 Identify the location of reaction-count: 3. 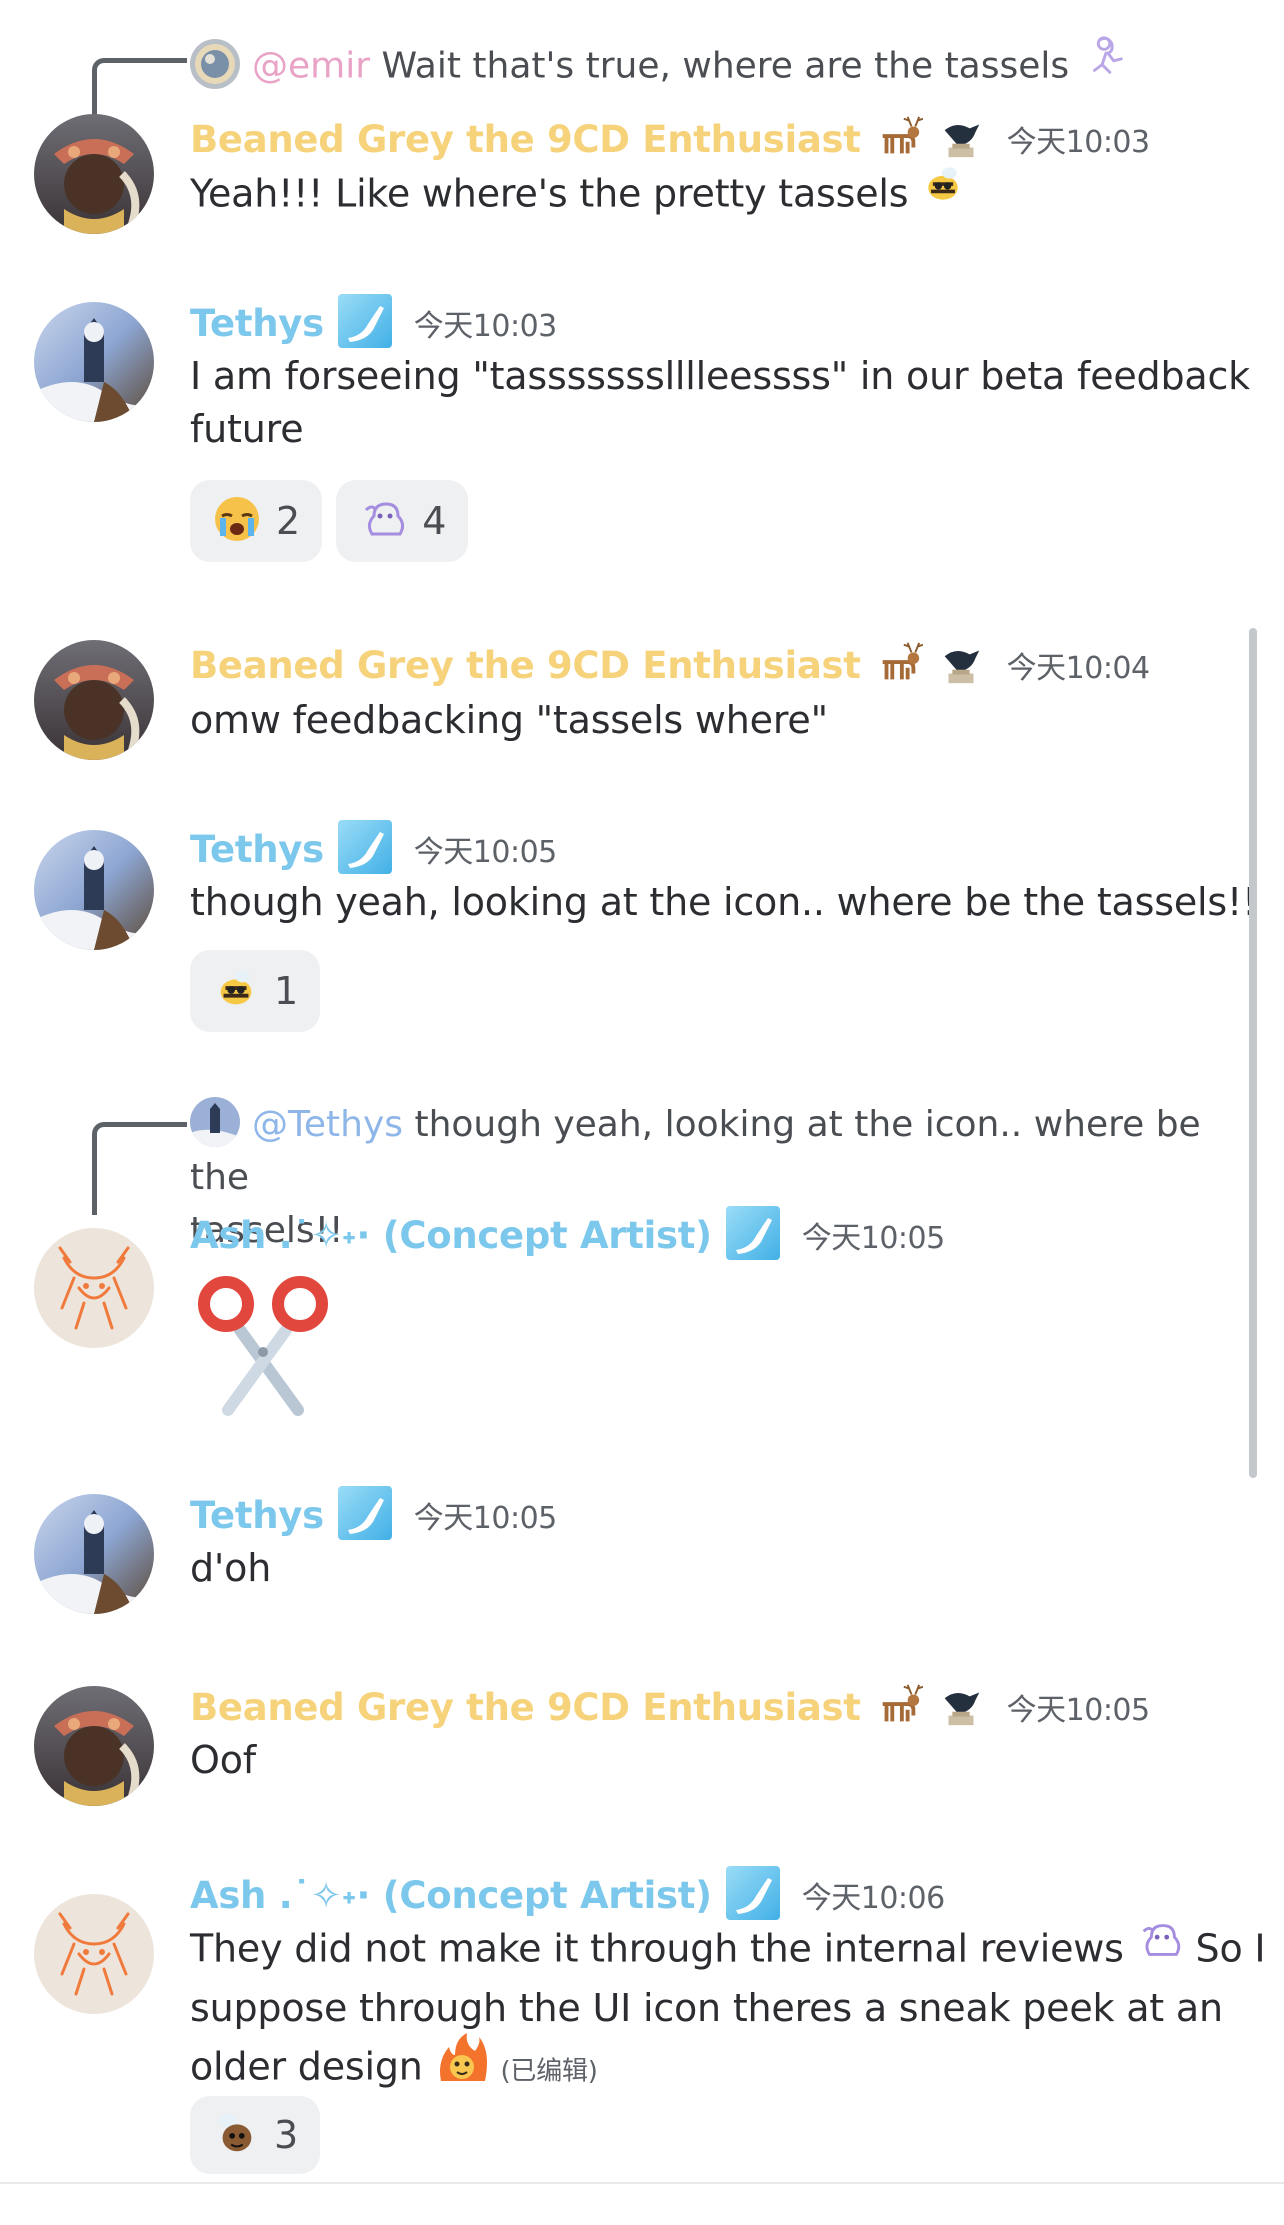
(286, 2135).